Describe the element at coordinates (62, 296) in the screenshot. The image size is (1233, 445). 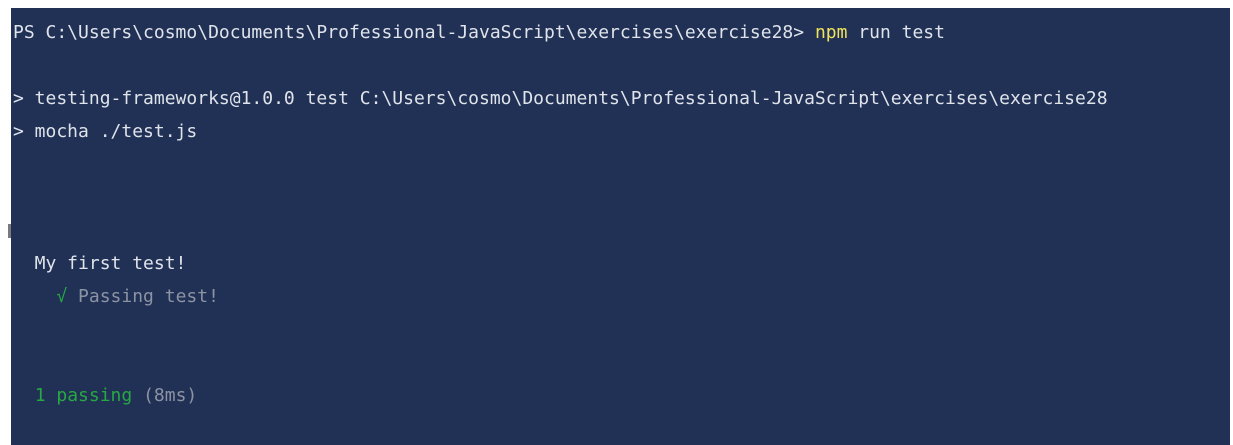
I see `check-mark-icon: √` at that location.